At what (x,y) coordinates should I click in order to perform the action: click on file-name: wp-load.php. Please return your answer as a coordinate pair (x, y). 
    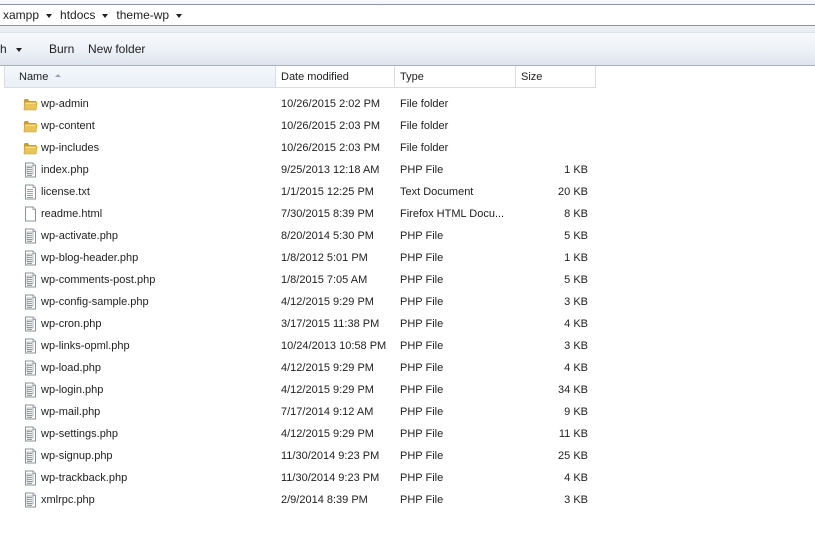
    Looking at the image, I should click on (71, 368).